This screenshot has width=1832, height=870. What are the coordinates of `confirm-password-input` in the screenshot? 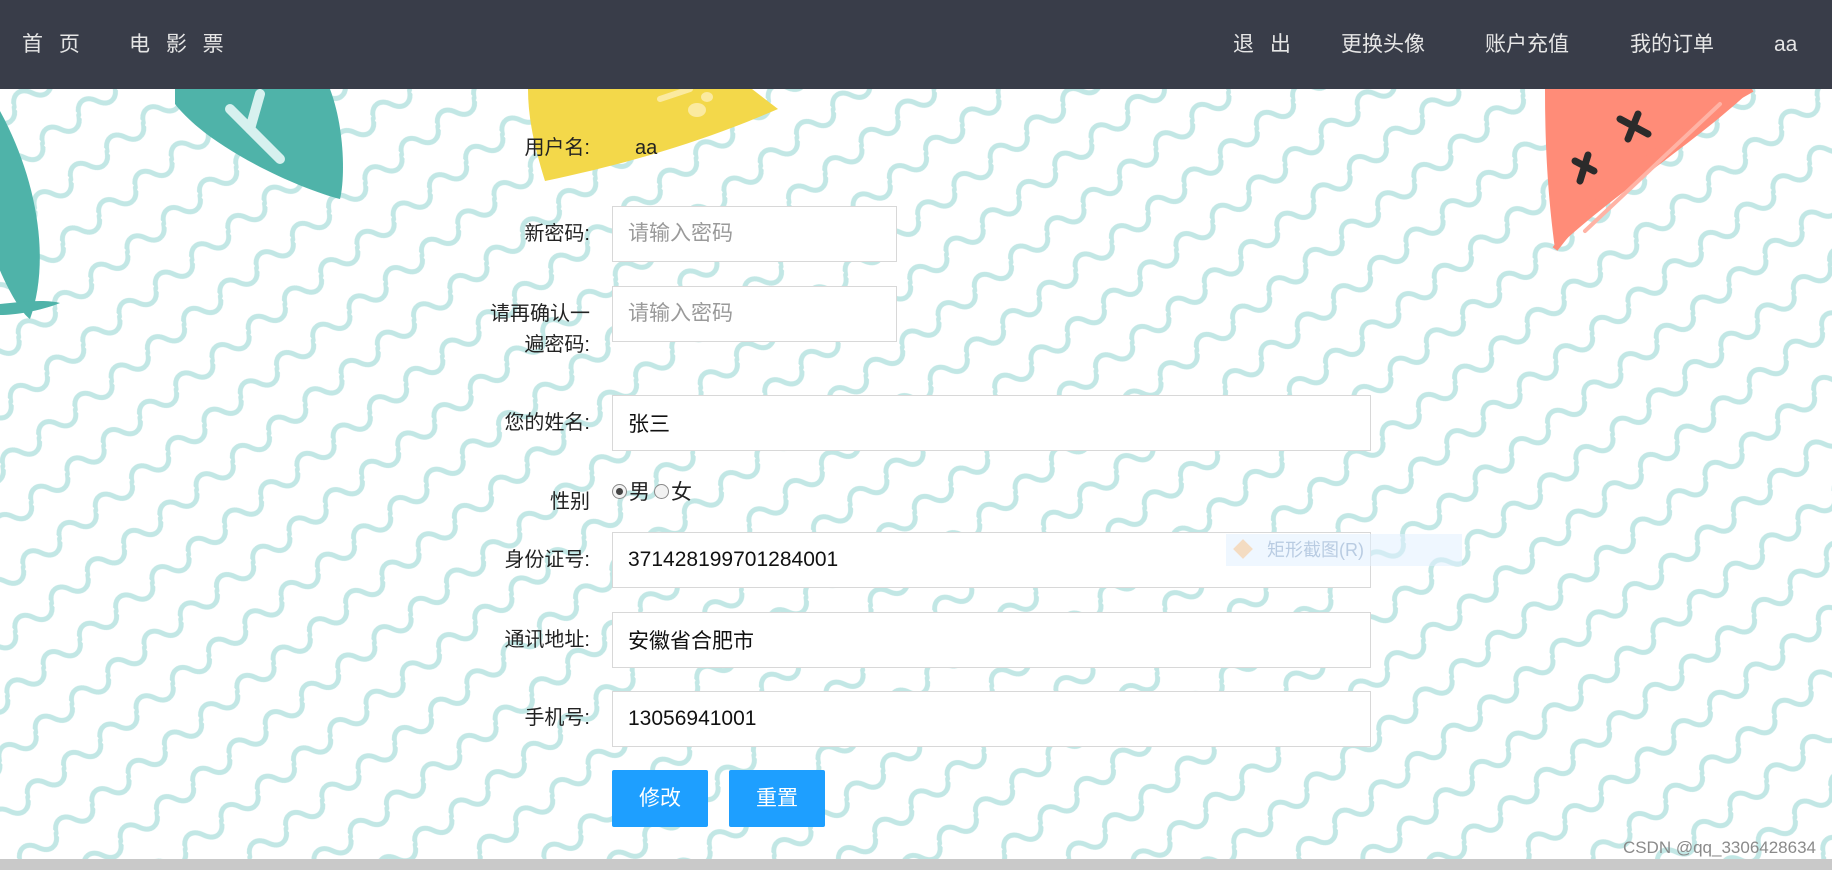 It's located at (754, 314).